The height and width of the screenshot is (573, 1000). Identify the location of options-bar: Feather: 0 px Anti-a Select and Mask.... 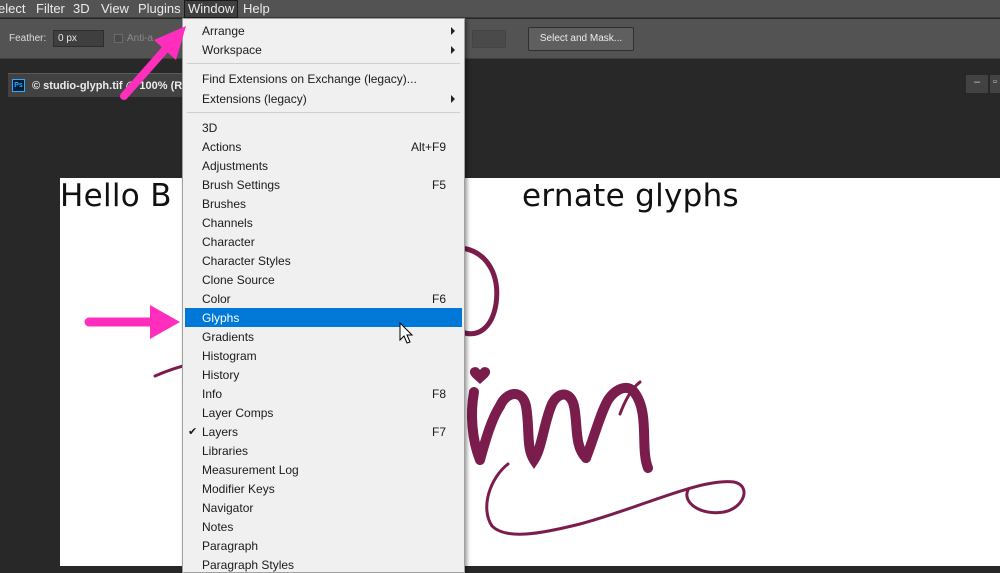
(500, 39).